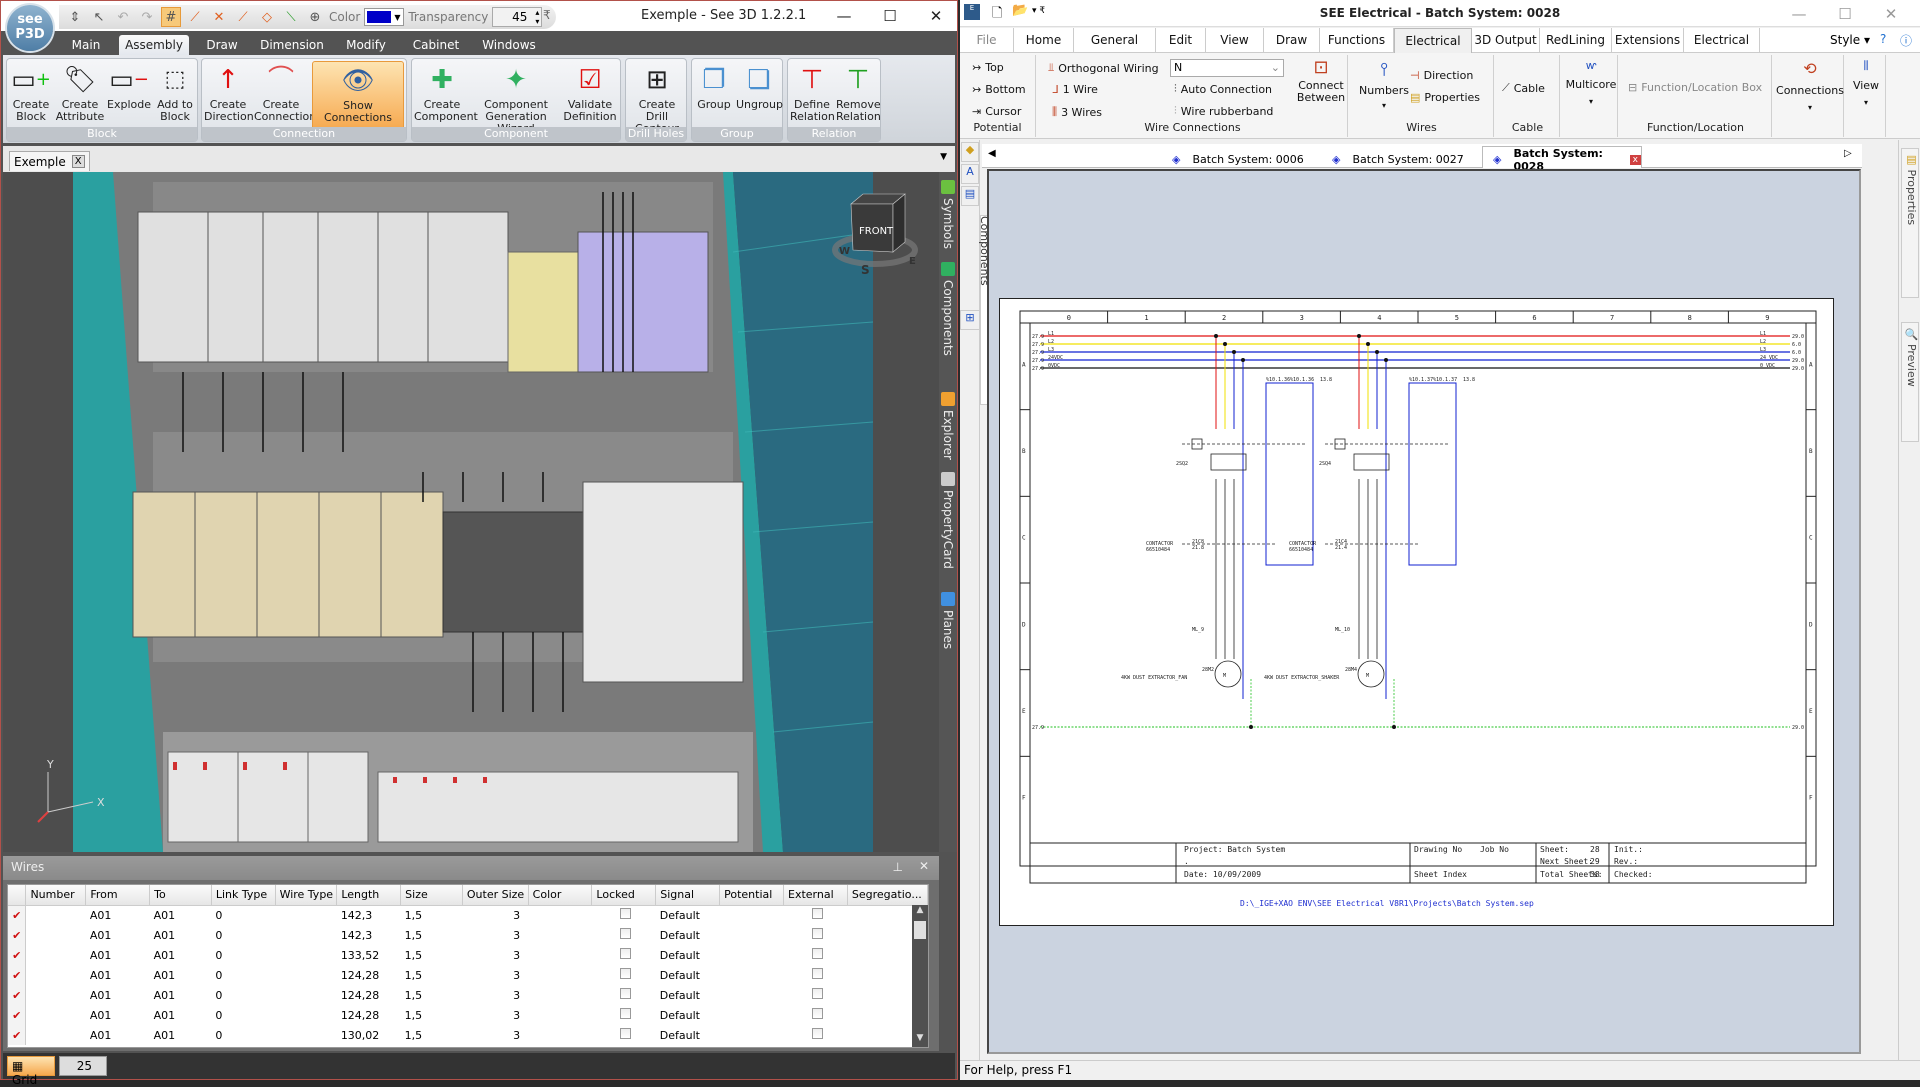 This screenshot has width=1920, height=1087. What do you see at coordinates (1810, 85) in the screenshot?
I see `connections-button: ⟲ Connections ▾` at bounding box center [1810, 85].